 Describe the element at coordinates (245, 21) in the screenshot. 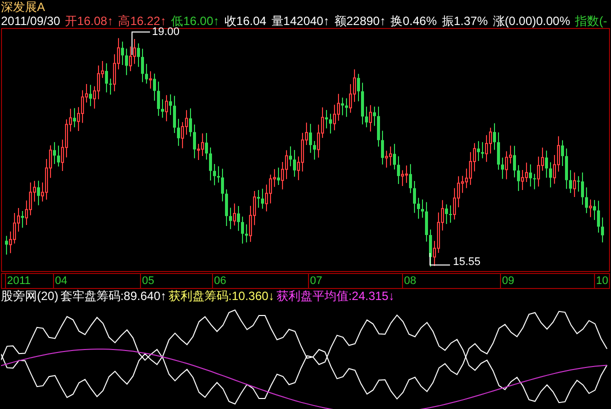

I see `quote-field: 收16.04` at that location.